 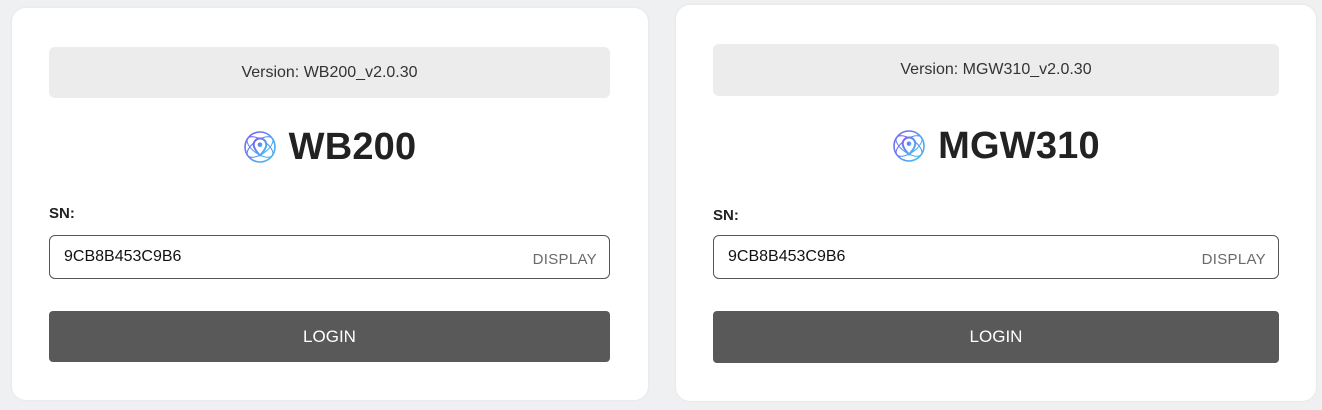 I want to click on version-banner: Version: WB200_v2.0.30, so click(x=329, y=72).